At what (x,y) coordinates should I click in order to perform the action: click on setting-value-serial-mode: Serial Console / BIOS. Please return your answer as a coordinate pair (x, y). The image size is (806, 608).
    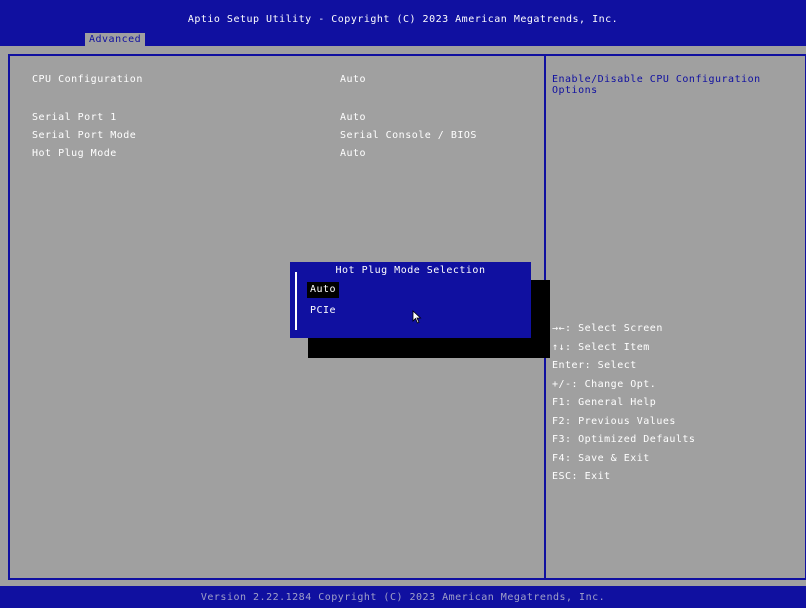
    Looking at the image, I should click on (408, 135).